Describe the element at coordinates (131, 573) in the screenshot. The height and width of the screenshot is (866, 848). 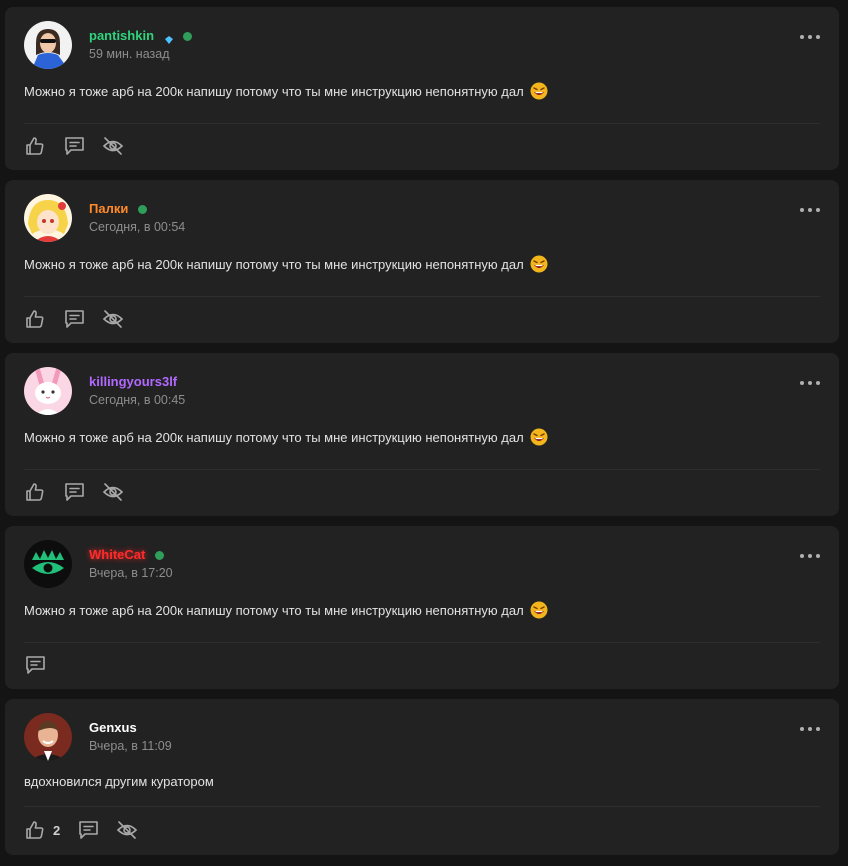
I see `post-timestamp: Вчера, в 17:20` at that location.